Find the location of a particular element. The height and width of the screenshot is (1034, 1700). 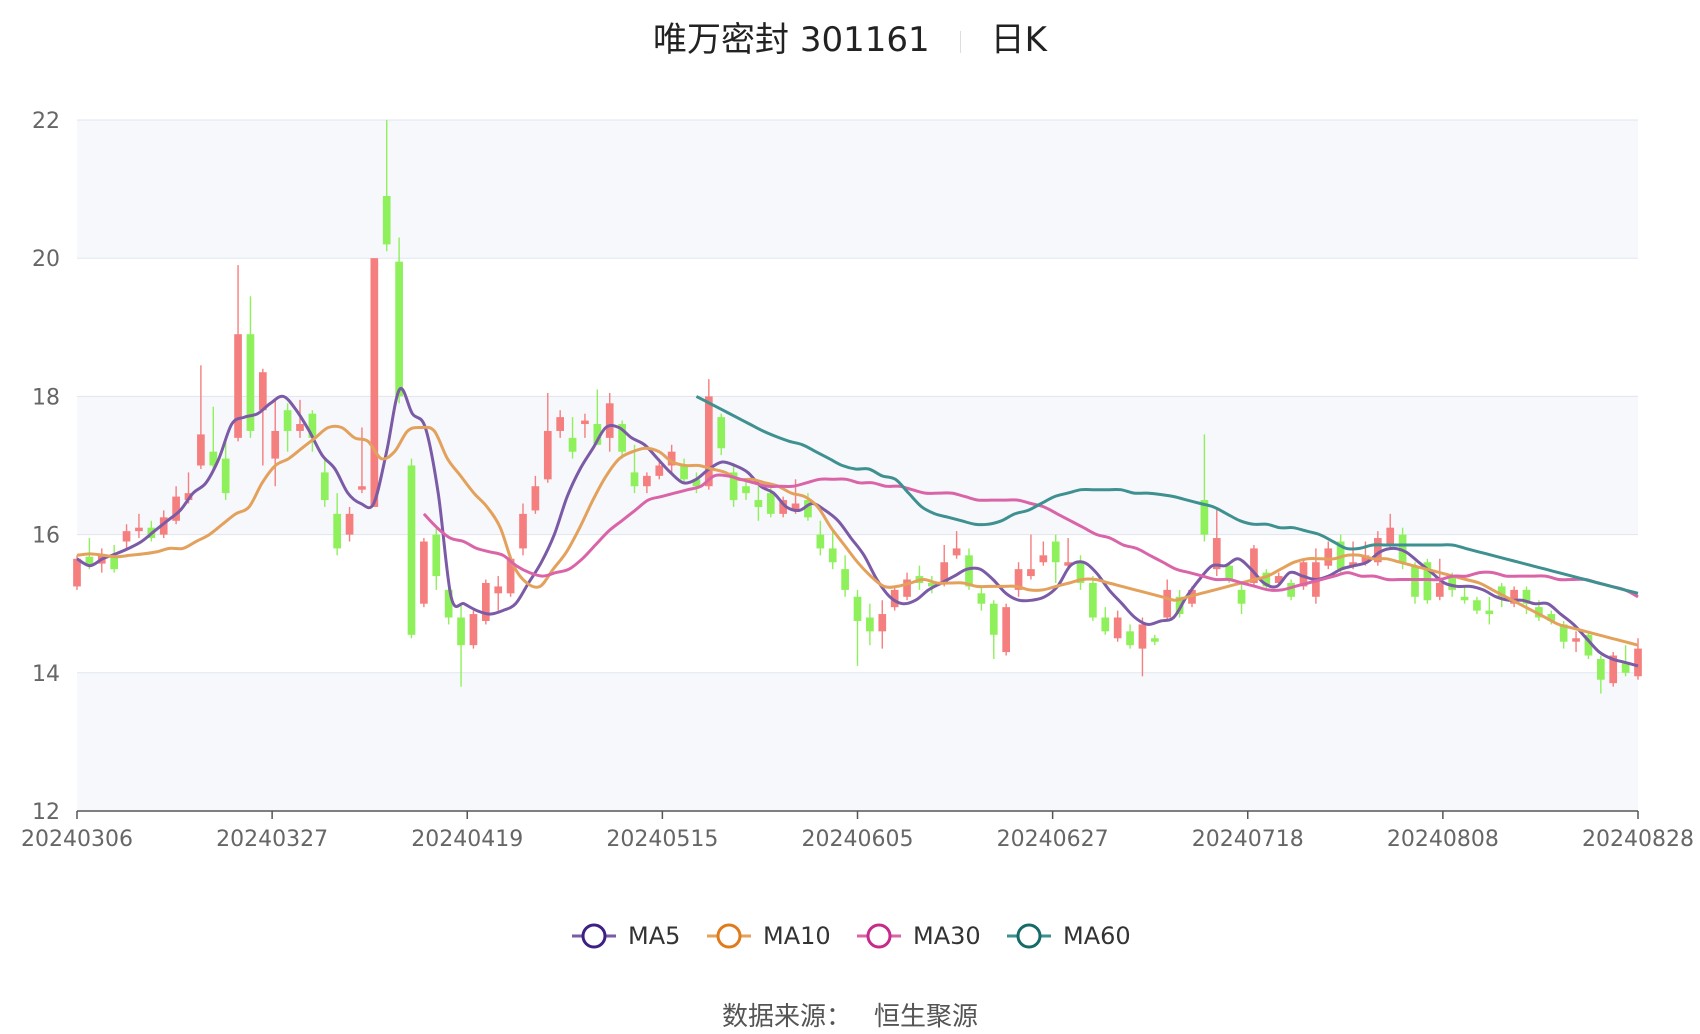

data-source: 数据来源： 恒生聚源 is located at coordinates (850, 1014).